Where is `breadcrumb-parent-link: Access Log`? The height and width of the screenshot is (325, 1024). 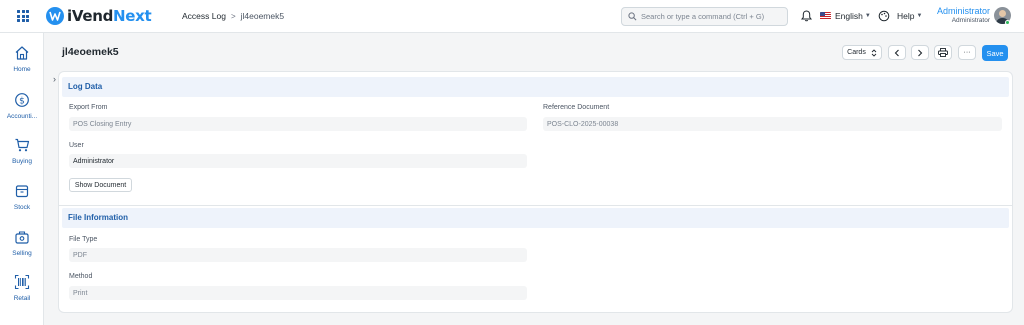 breadcrumb-parent-link: Access Log is located at coordinates (204, 16).